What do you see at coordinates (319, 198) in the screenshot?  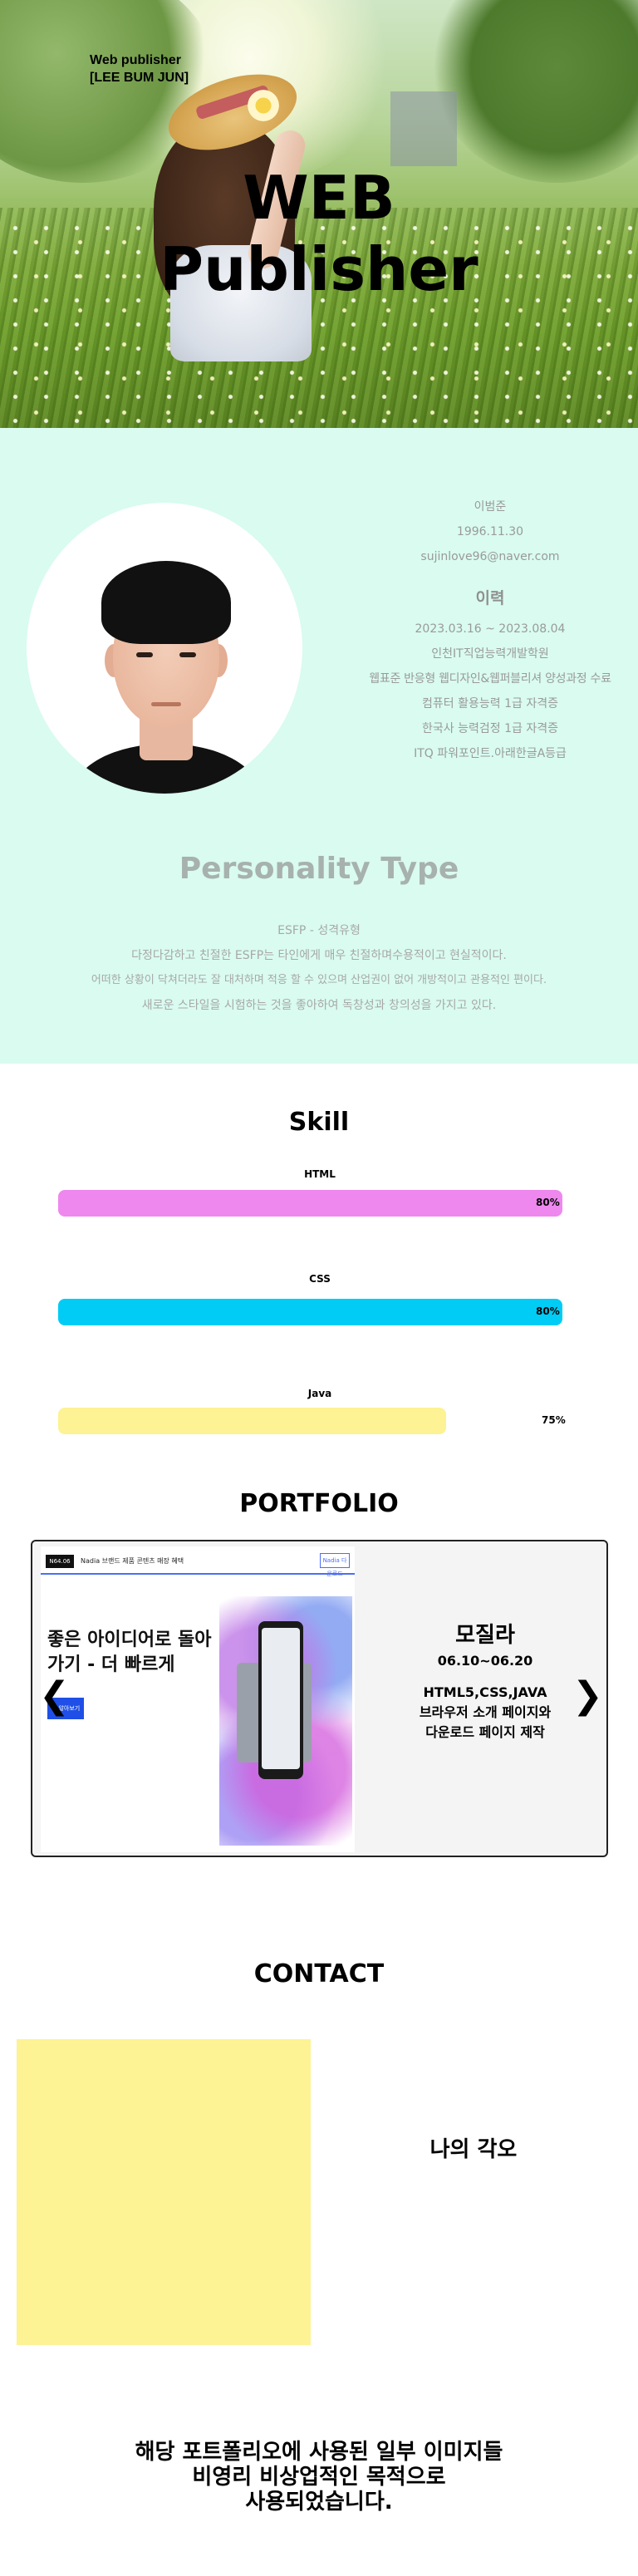 I see `hero-title-line1: WEB` at bounding box center [319, 198].